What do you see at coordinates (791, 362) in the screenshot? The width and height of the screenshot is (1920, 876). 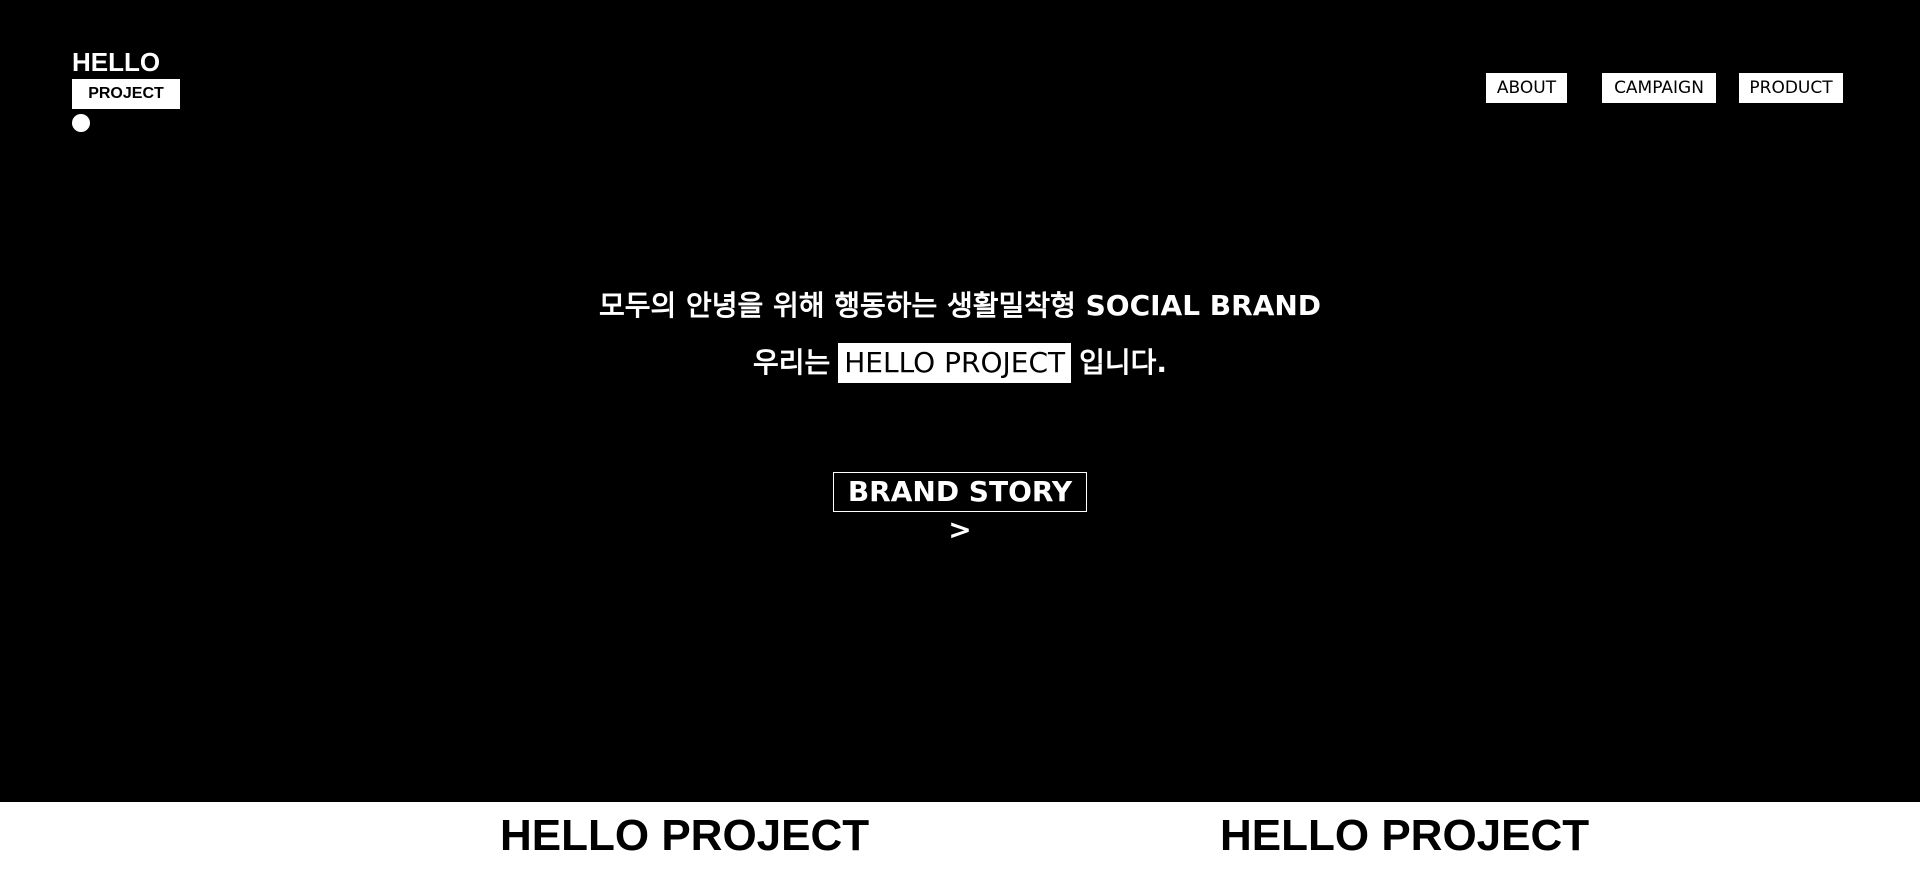 I see `tagline-prefix: 우리는` at bounding box center [791, 362].